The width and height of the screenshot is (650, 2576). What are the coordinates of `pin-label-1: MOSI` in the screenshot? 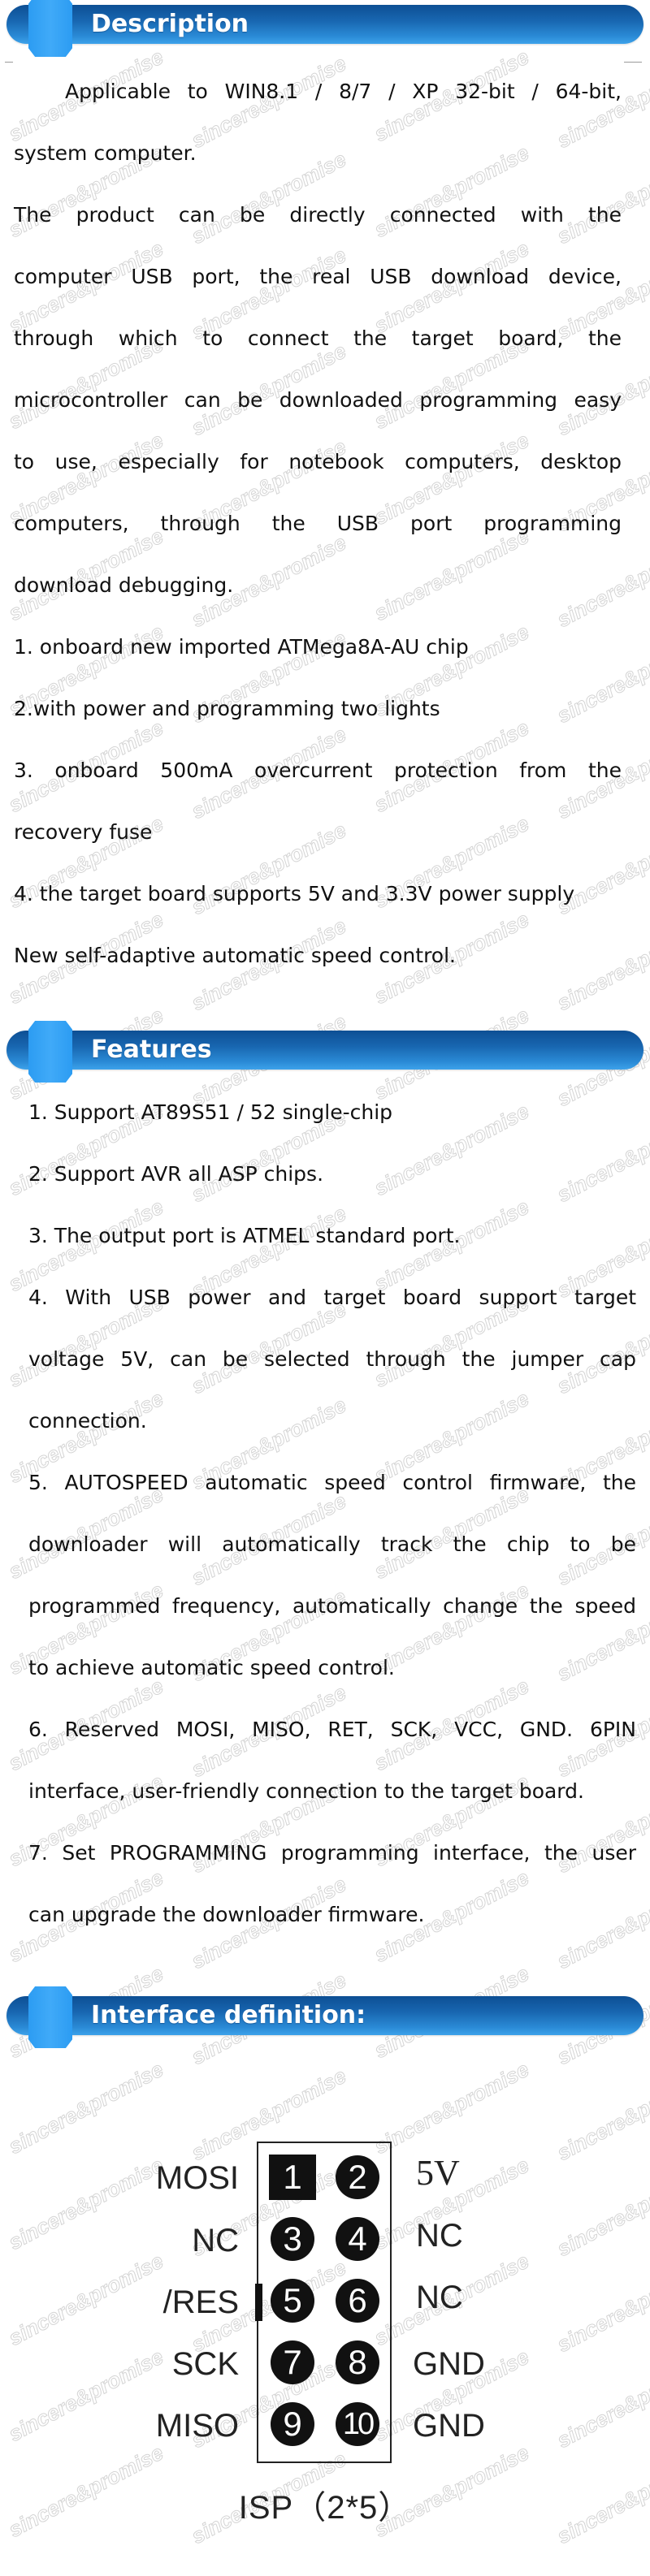 It's located at (197, 2178).